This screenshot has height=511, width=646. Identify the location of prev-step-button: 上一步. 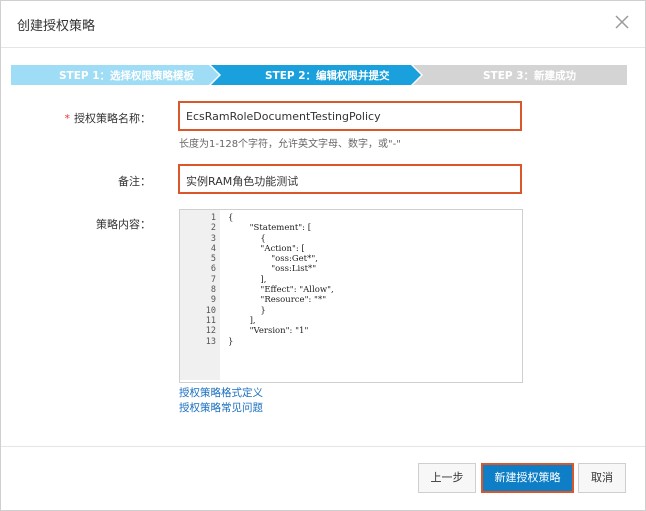
(447, 478).